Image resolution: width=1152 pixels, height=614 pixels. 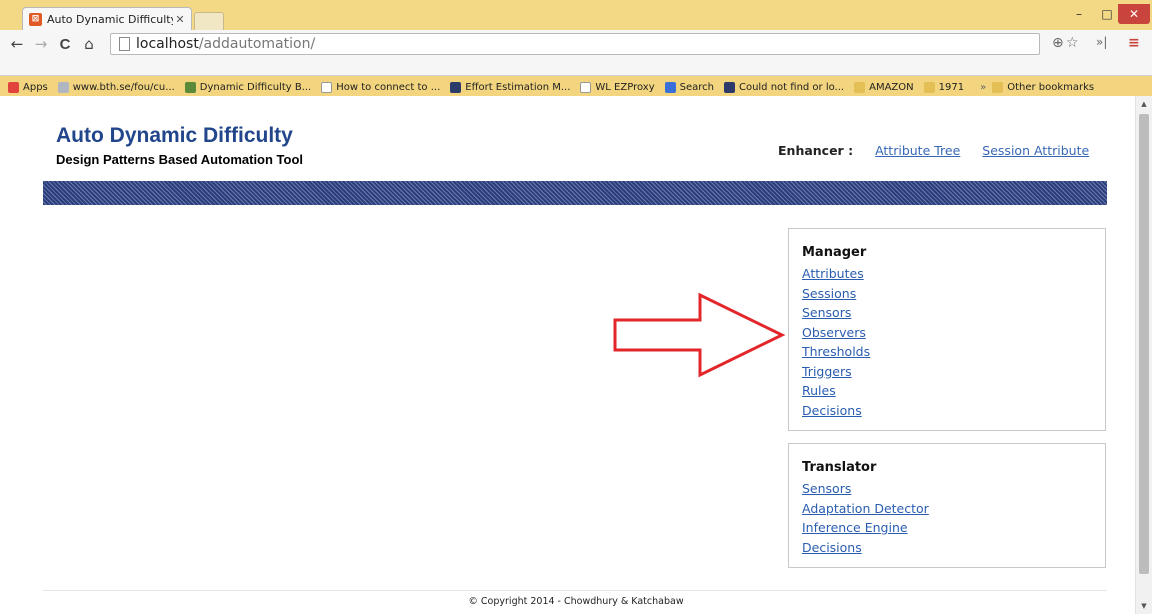 What do you see at coordinates (947, 548) in the screenshot?
I see `translator-decisions-link: Decisions` at bounding box center [947, 548].